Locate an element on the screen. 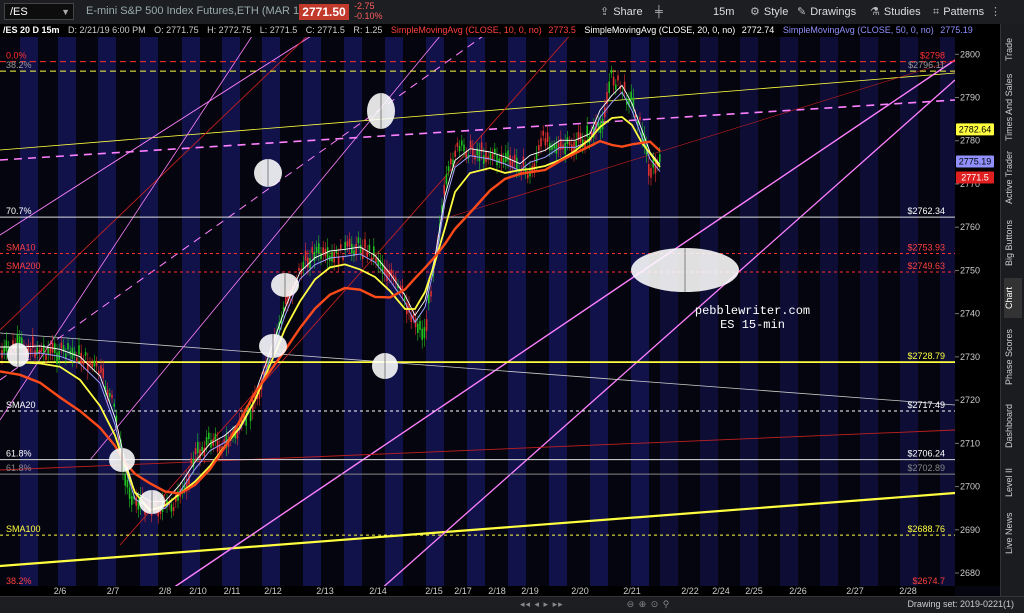  studies-button: ⚗ Studies is located at coordinates (895, 12).